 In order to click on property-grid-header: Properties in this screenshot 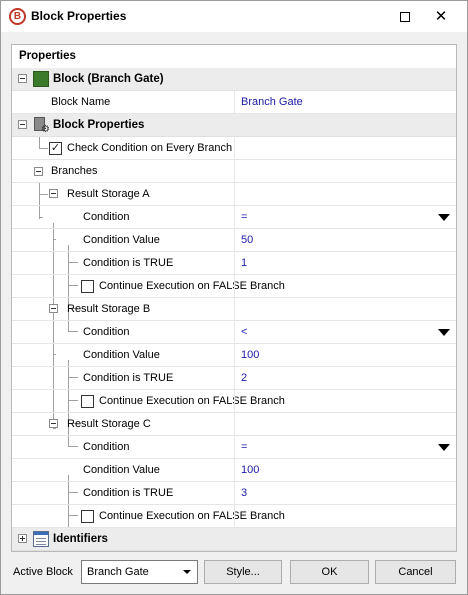, I will do `click(234, 56)`.